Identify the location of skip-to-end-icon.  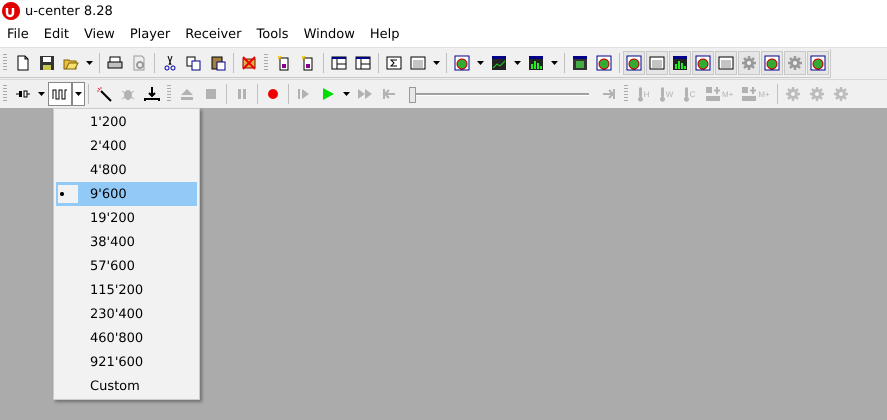
(609, 94).